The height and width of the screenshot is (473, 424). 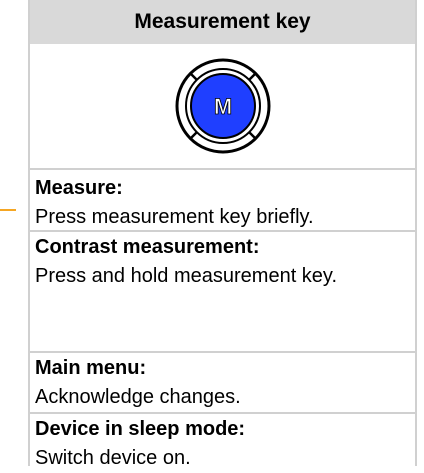 I want to click on section-main-menu: Main menu: Acknowledge changes., so click(x=222, y=383).